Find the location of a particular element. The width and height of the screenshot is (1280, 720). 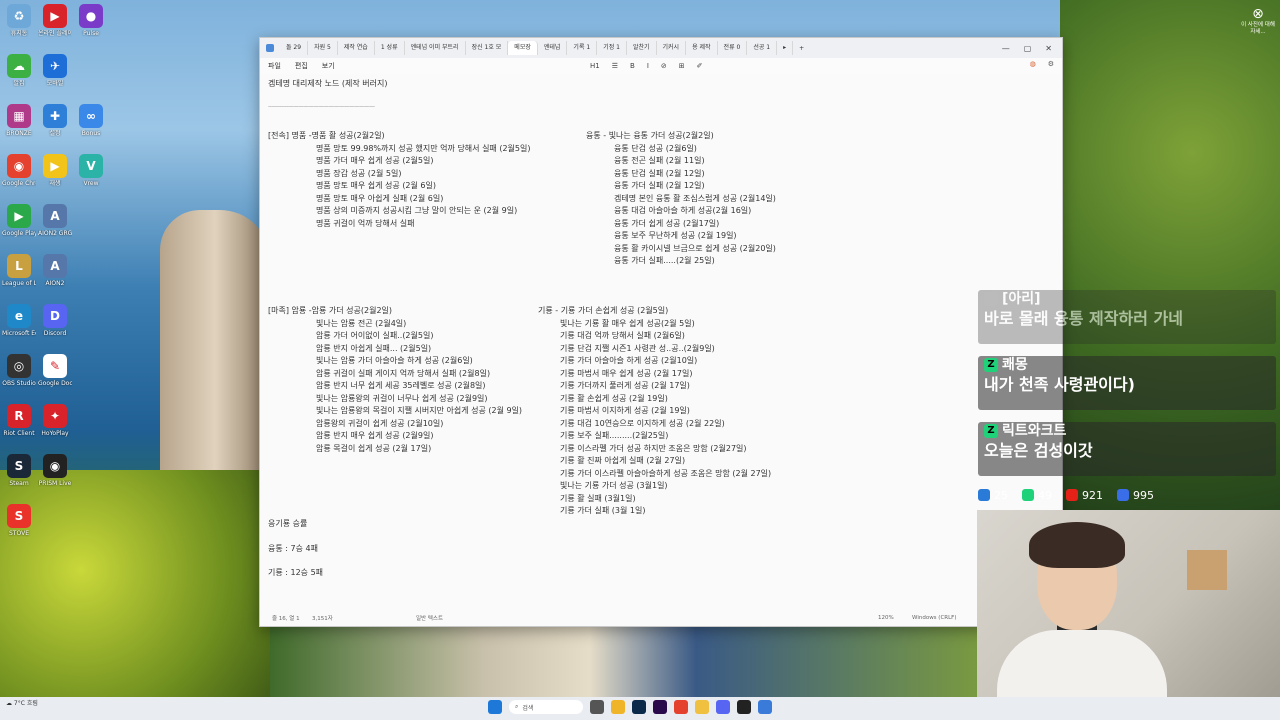

desktop-icon: ☁ 알집 is located at coordinates (19, 70).